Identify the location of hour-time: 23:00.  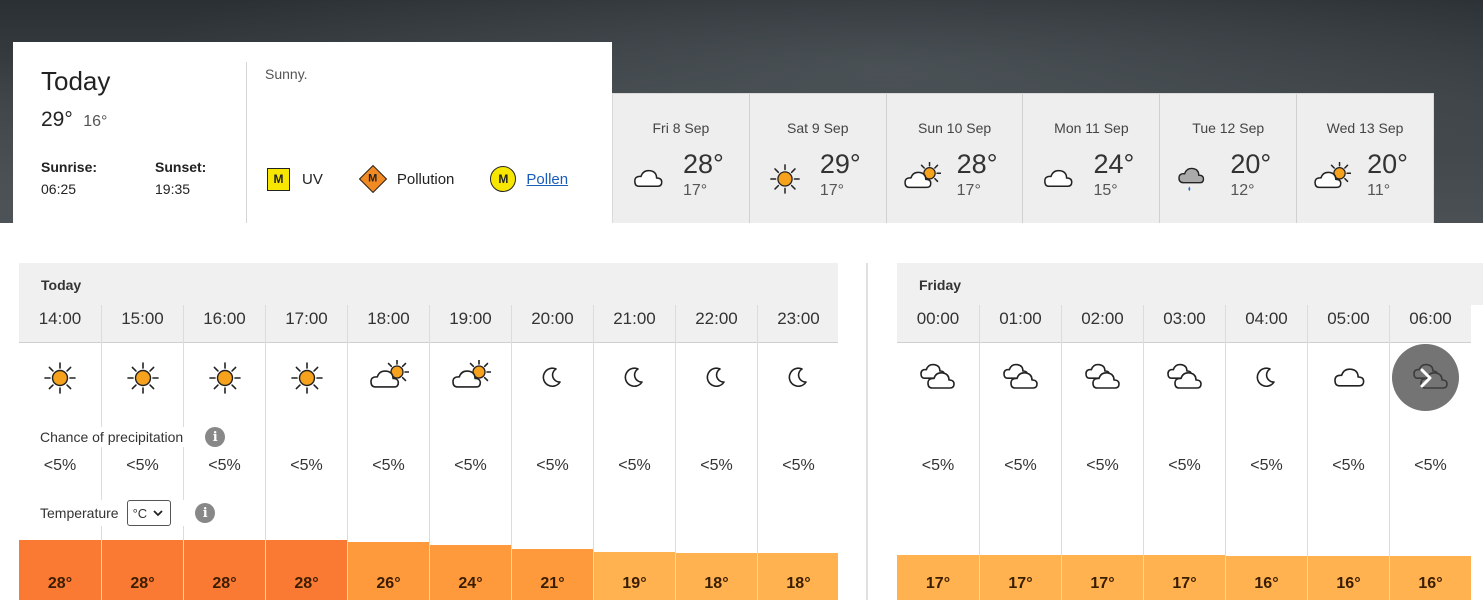
(798, 324).